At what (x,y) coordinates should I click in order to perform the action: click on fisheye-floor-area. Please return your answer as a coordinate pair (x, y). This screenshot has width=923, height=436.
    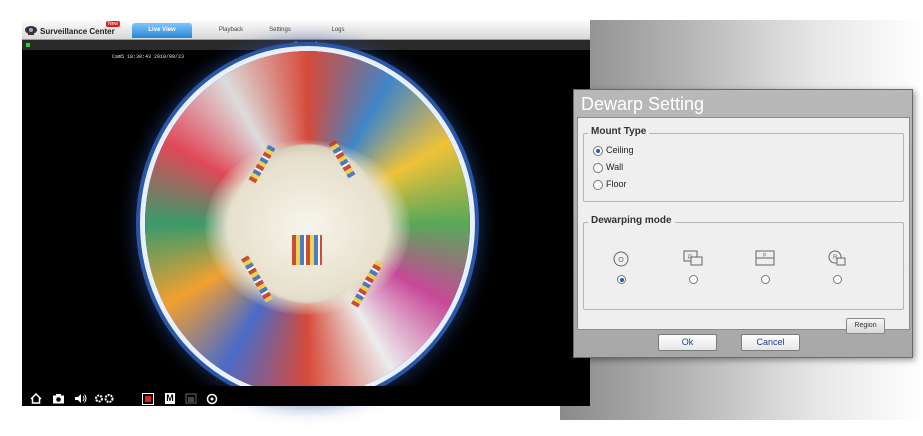
    Looking at the image, I should click on (307, 227).